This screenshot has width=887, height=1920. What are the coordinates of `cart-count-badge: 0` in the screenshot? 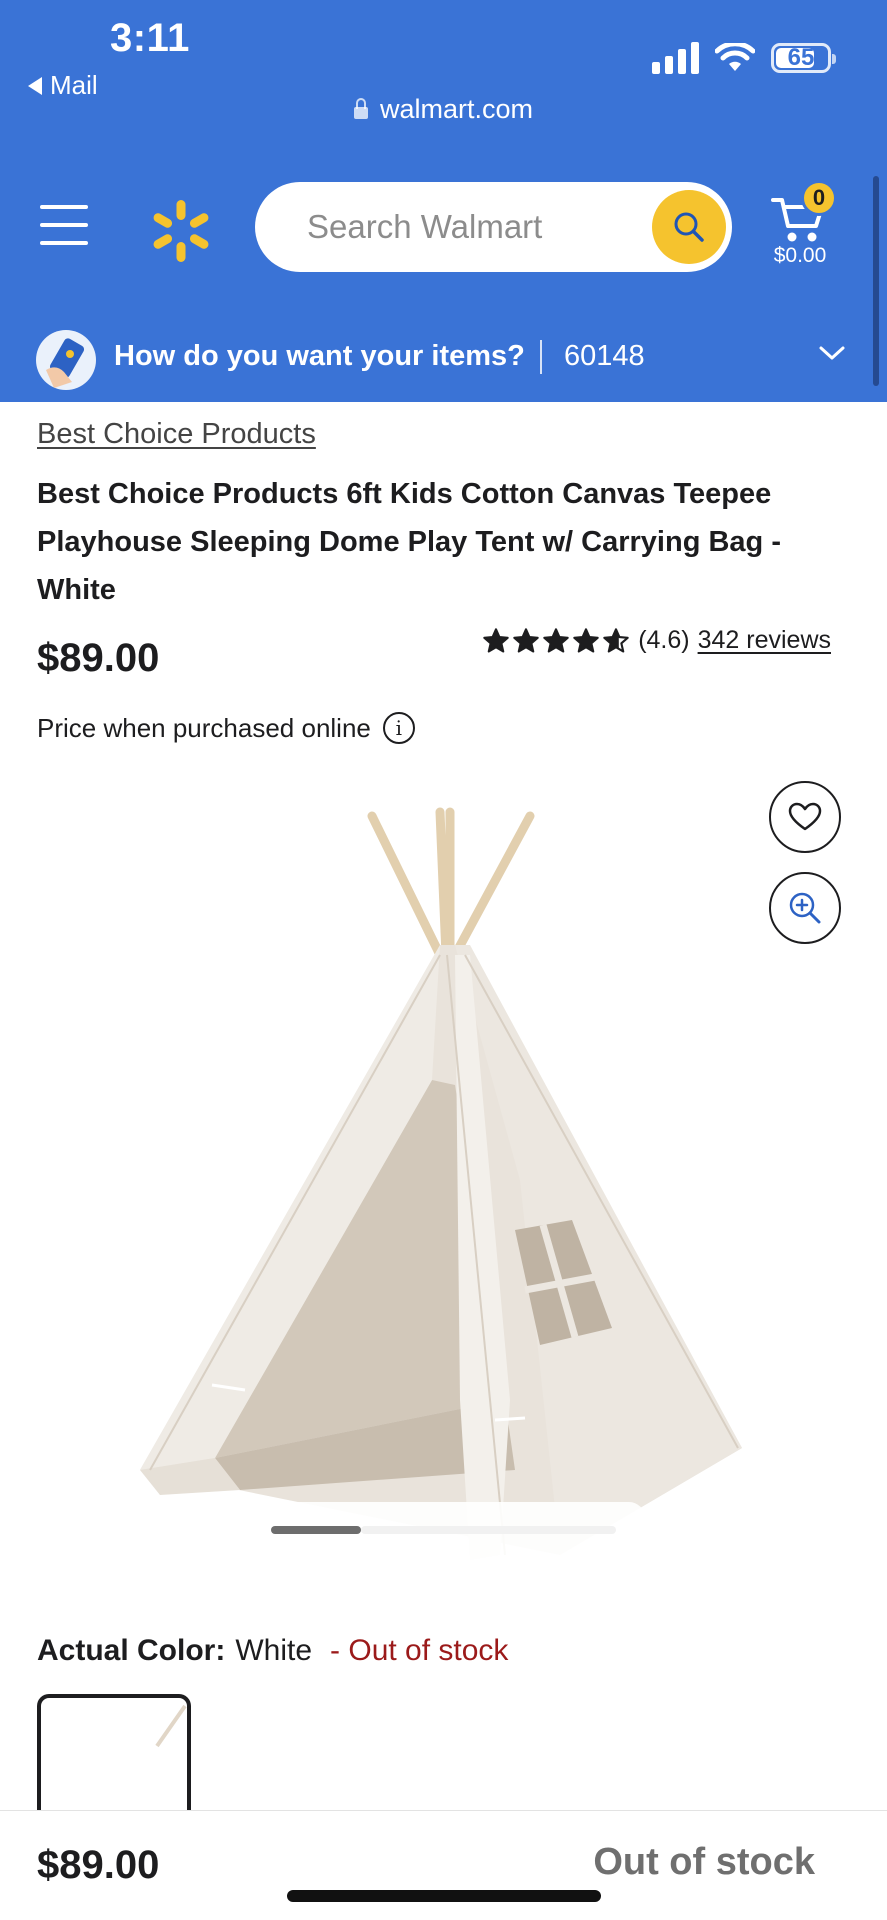 It's located at (819, 198).